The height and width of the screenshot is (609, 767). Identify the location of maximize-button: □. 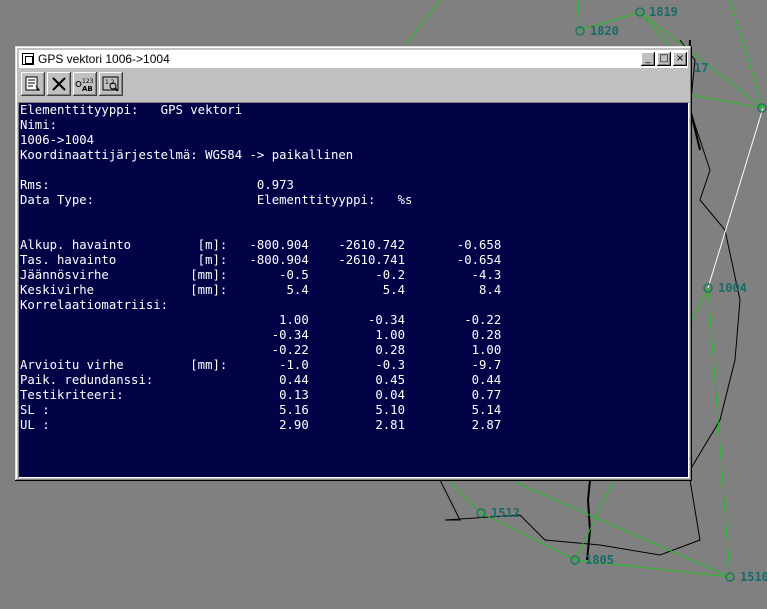
(664, 59).